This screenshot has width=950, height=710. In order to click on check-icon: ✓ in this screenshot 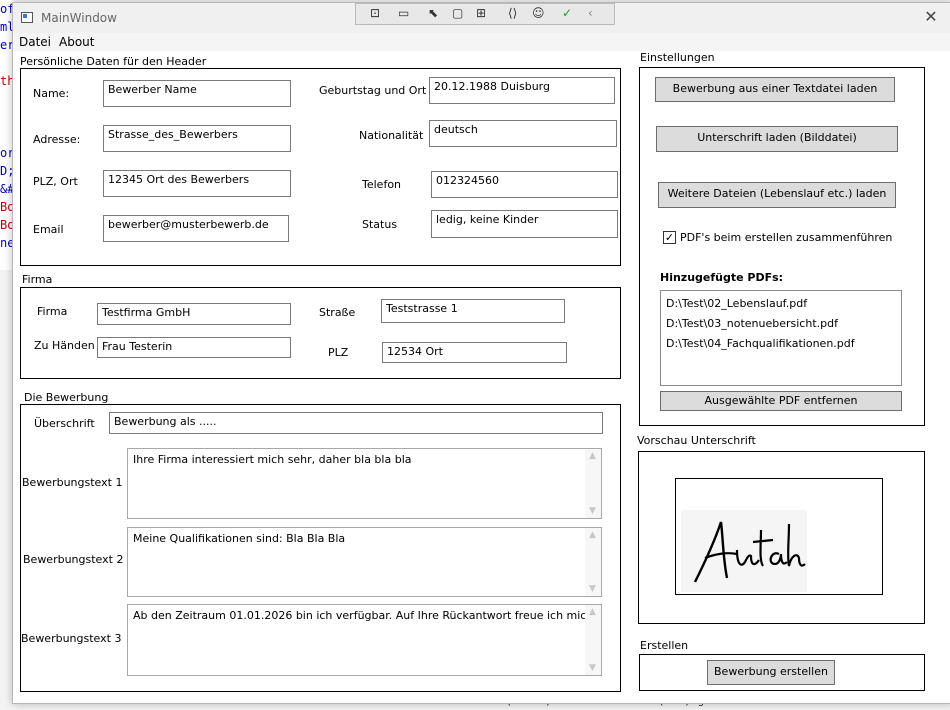, I will do `click(567, 13)`.